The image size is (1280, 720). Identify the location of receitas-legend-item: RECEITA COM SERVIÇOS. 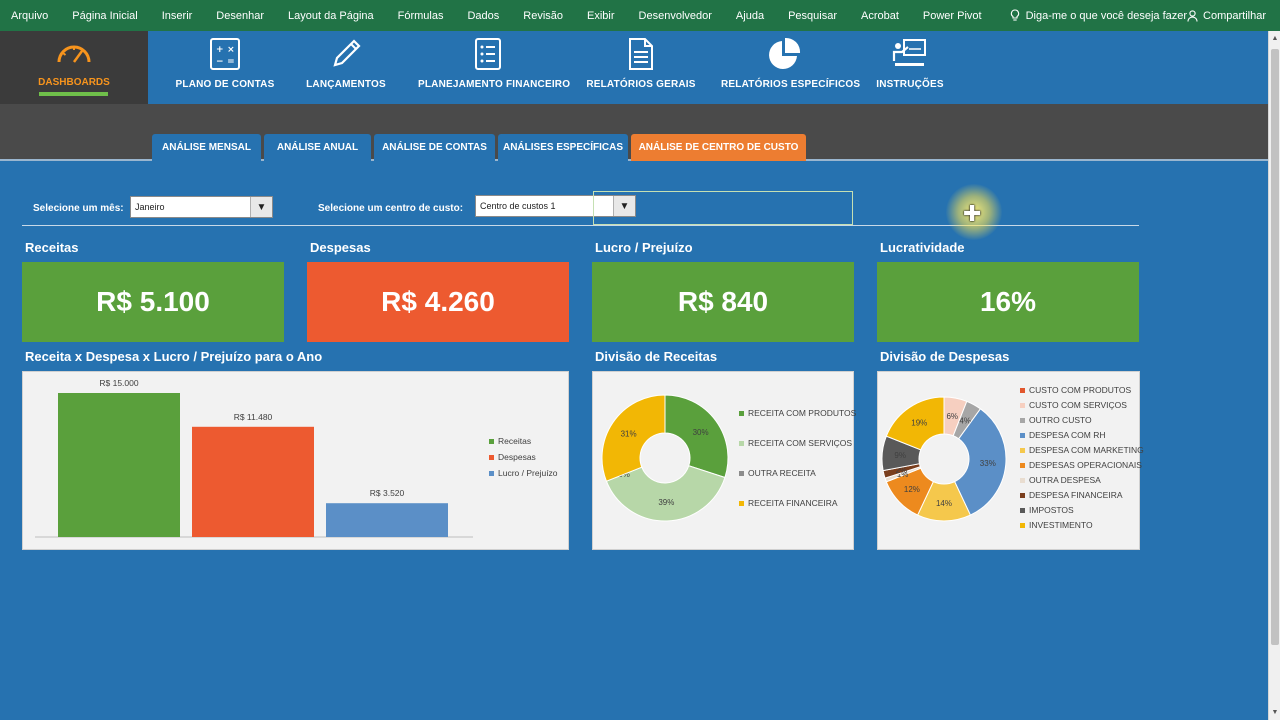
(797, 443).